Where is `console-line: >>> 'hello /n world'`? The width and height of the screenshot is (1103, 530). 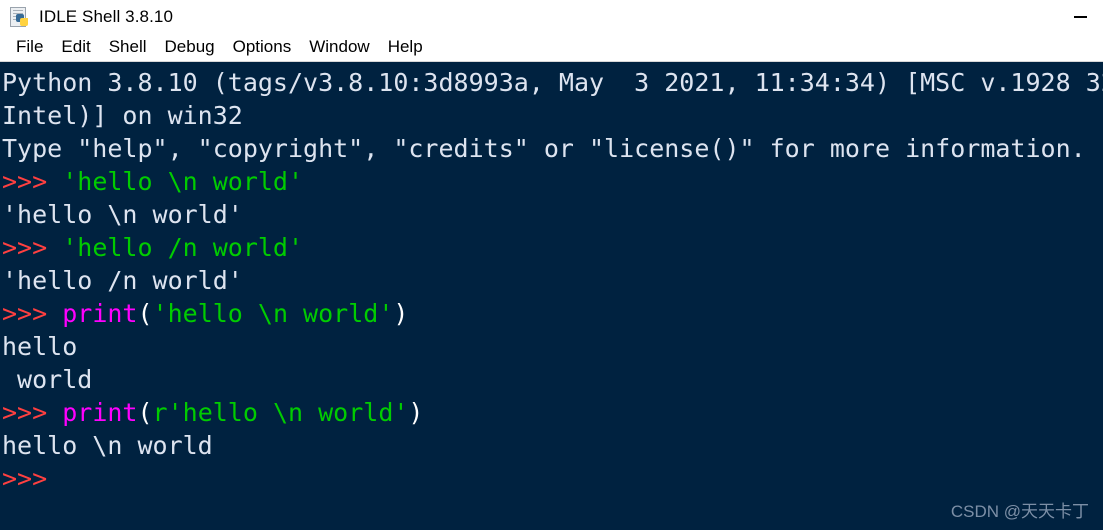 console-line: >>> 'hello /n world' is located at coordinates (552, 247).